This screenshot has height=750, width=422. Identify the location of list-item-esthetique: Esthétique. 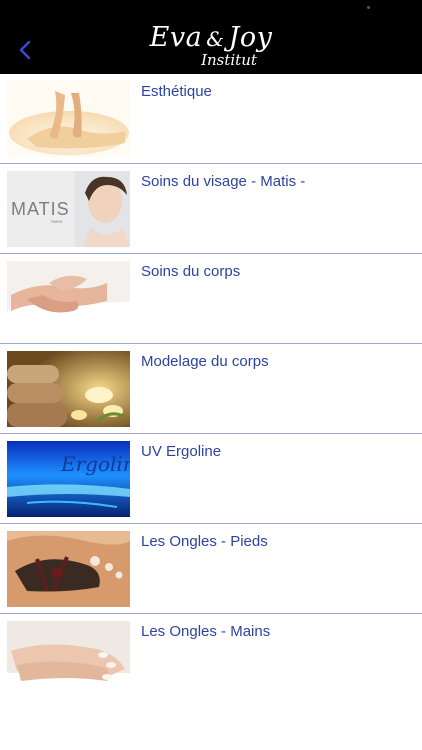
(211, 119).